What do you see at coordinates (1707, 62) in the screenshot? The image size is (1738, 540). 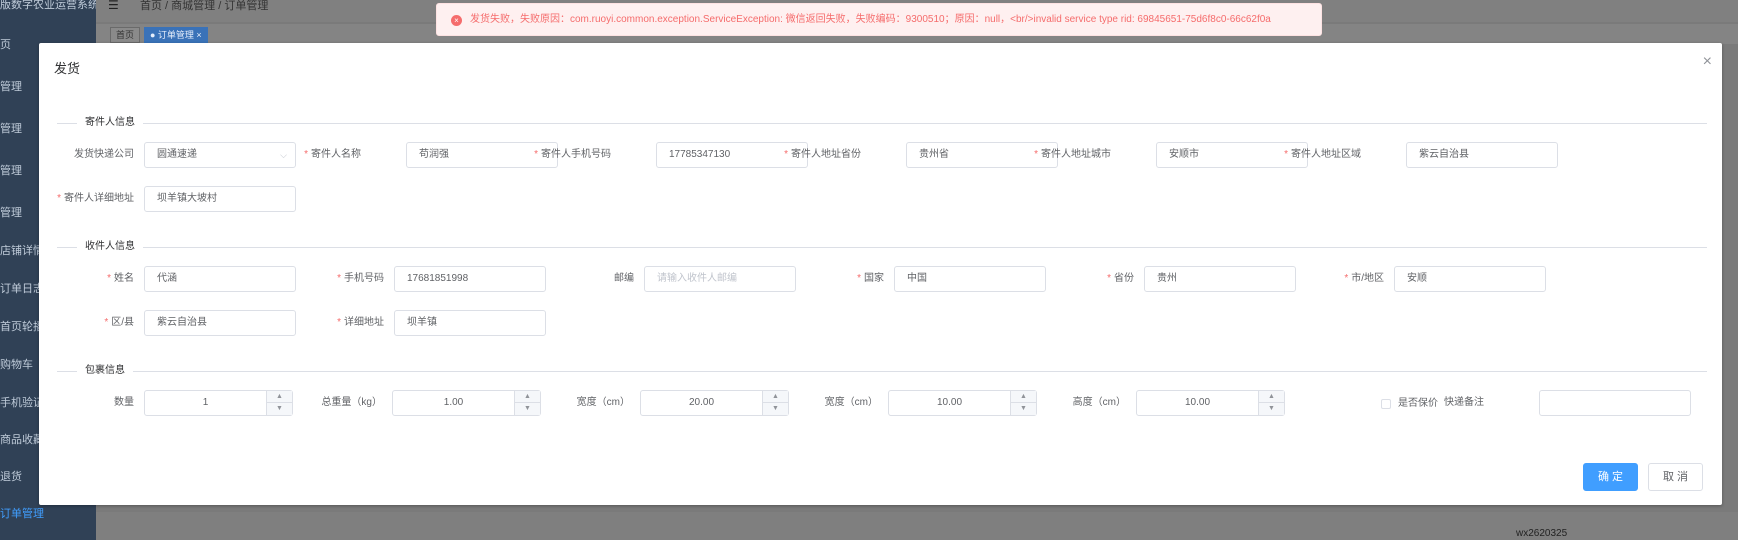 I see `close-icon: ×` at bounding box center [1707, 62].